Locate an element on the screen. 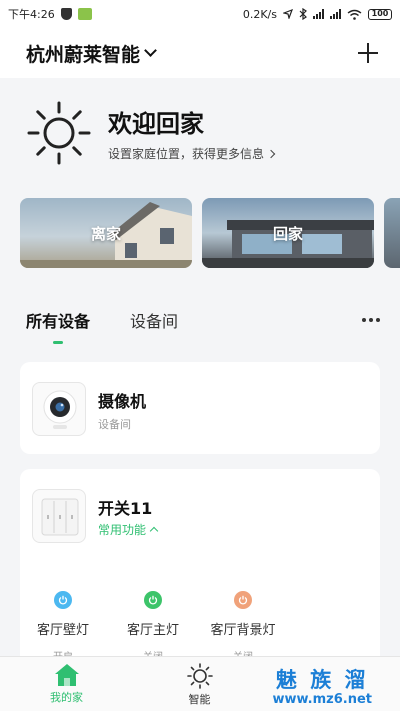 This screenshot has height=711, width=400. scene-next-card is located at coordinates (392, 233).